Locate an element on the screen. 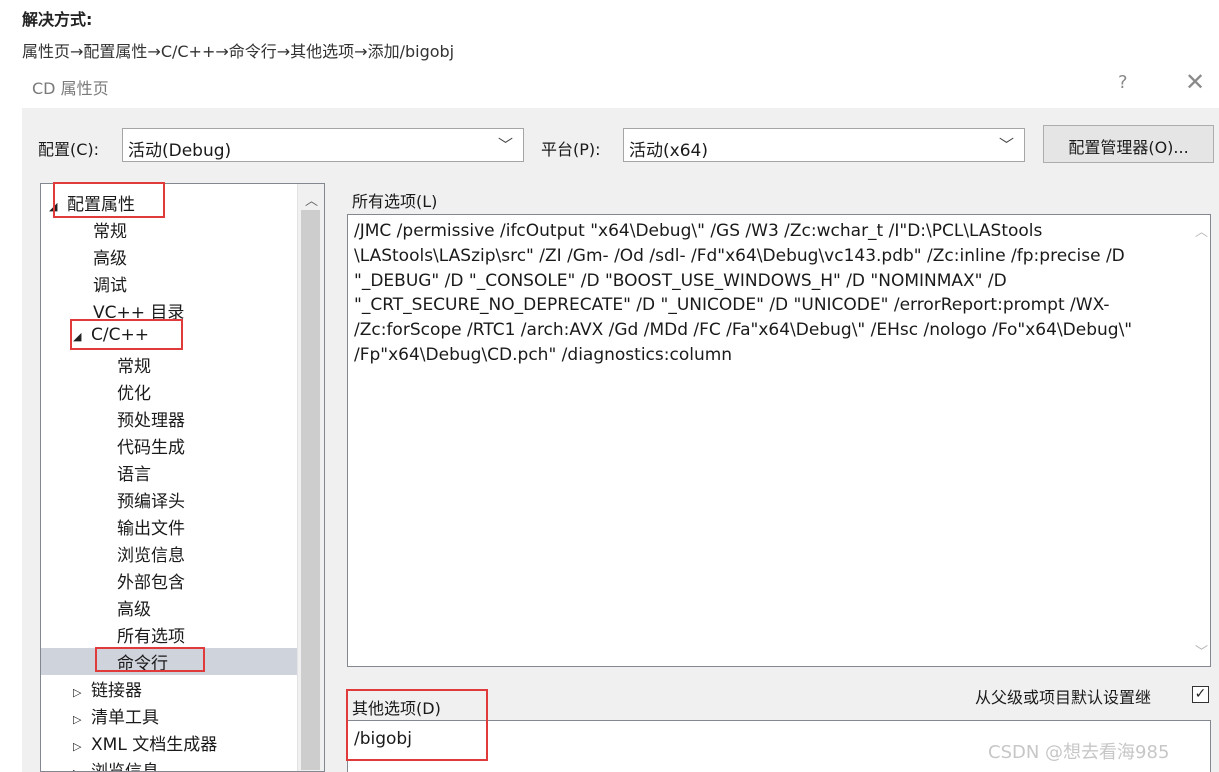  platform-label: 平台(P): is located at coordinates (571, 149).